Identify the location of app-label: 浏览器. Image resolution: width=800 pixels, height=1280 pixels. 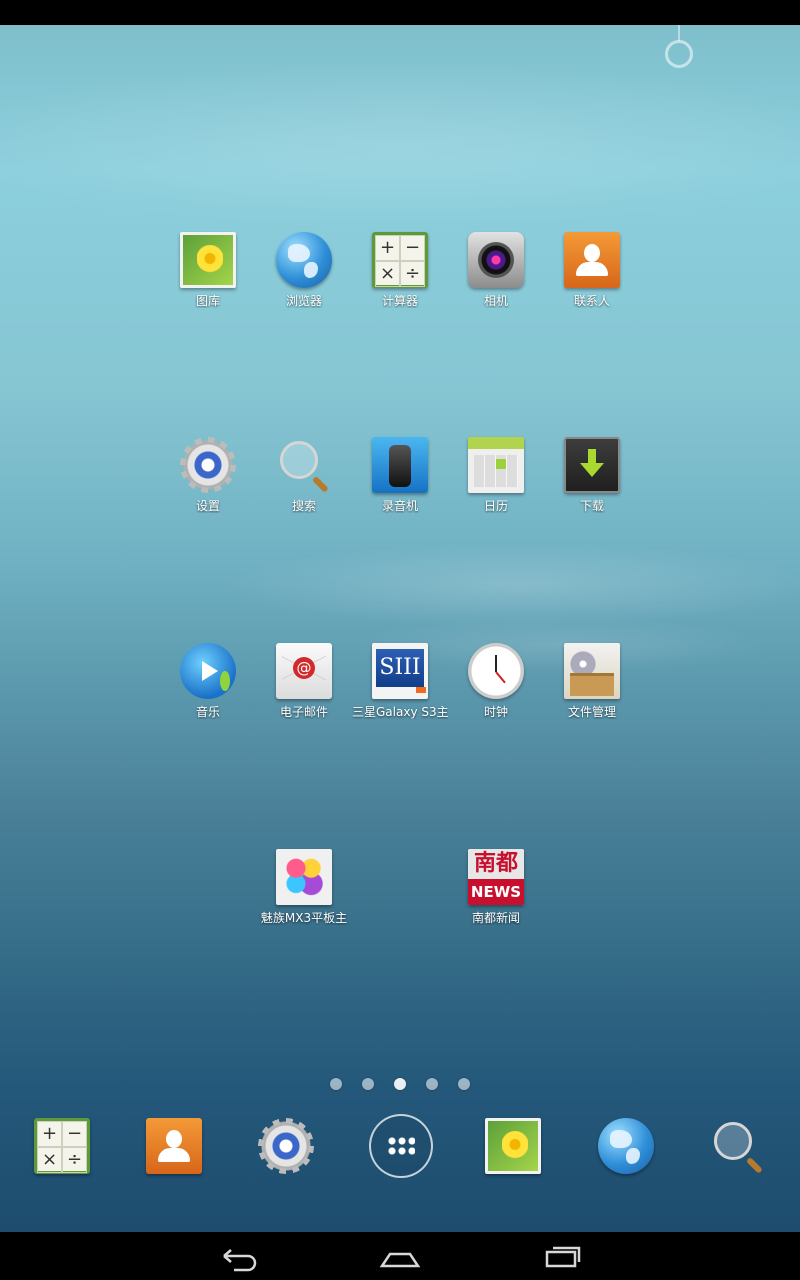
(303, 301).